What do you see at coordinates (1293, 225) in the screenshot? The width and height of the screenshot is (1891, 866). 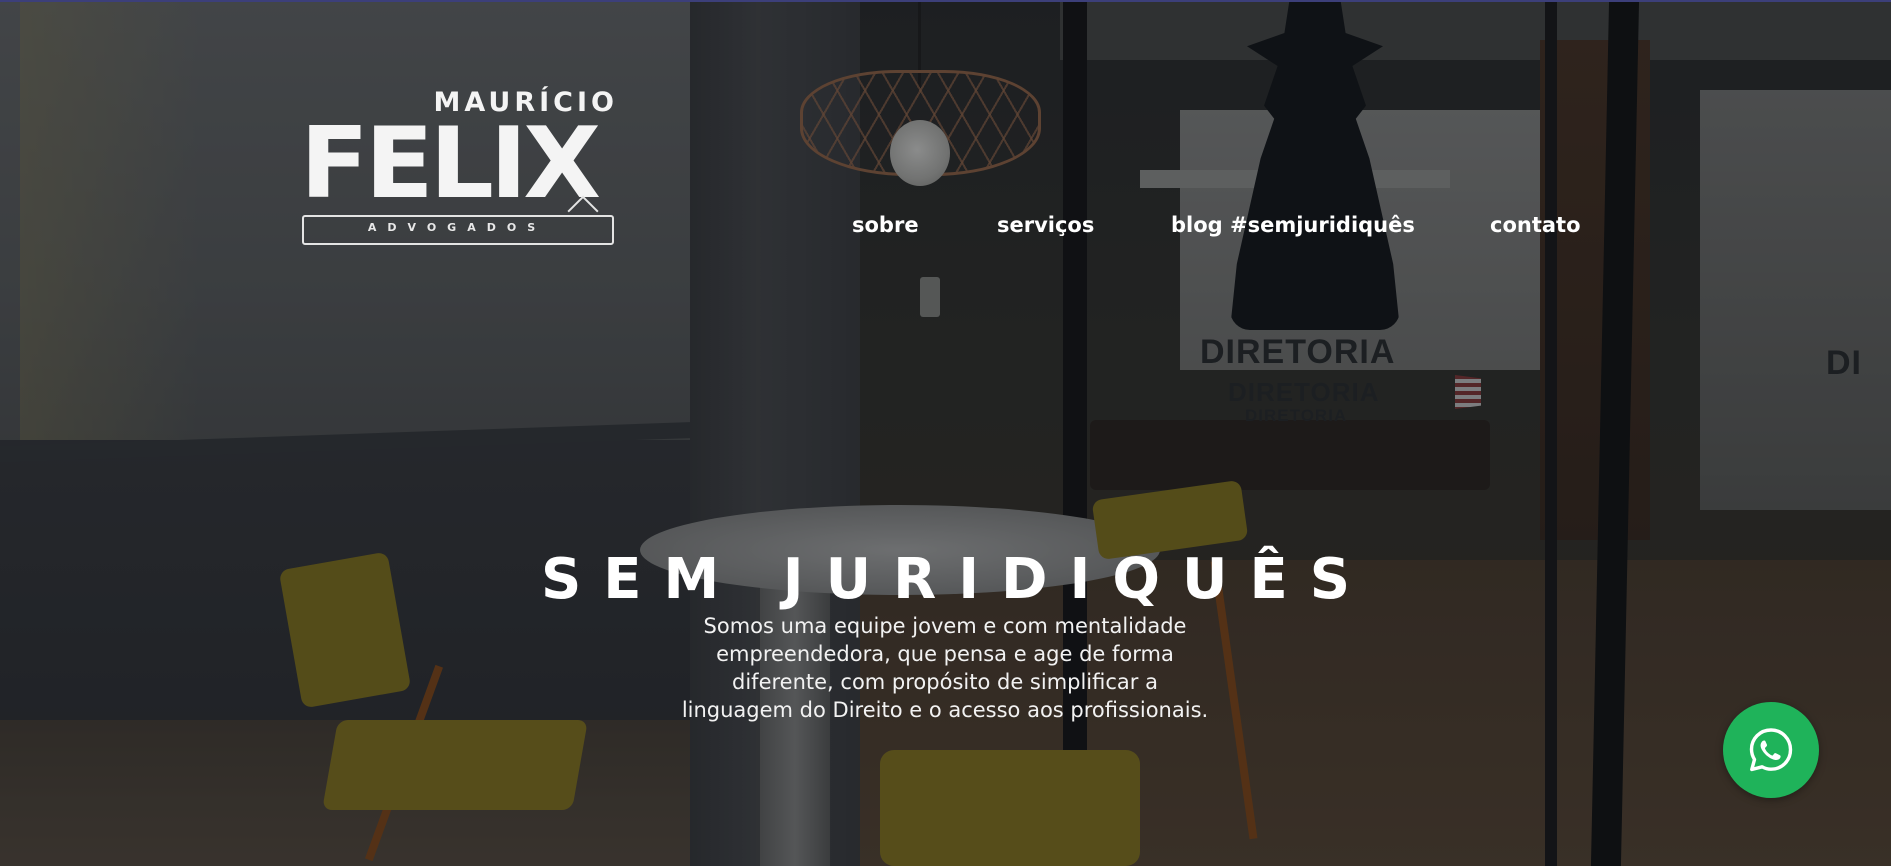 I see `nav-link-blog: blog #semjuridiquês` at bounding box center [1293, 225].